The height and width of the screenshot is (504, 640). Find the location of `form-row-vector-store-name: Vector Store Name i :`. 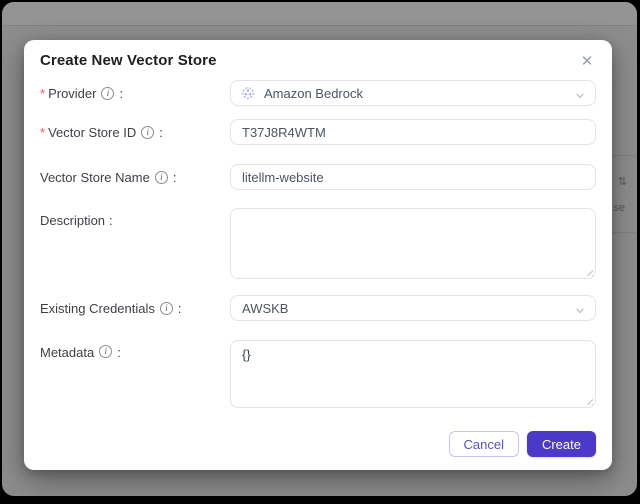

form-row-vector-store-name: Vector Store Name i : is located at coordinates (318, 177).